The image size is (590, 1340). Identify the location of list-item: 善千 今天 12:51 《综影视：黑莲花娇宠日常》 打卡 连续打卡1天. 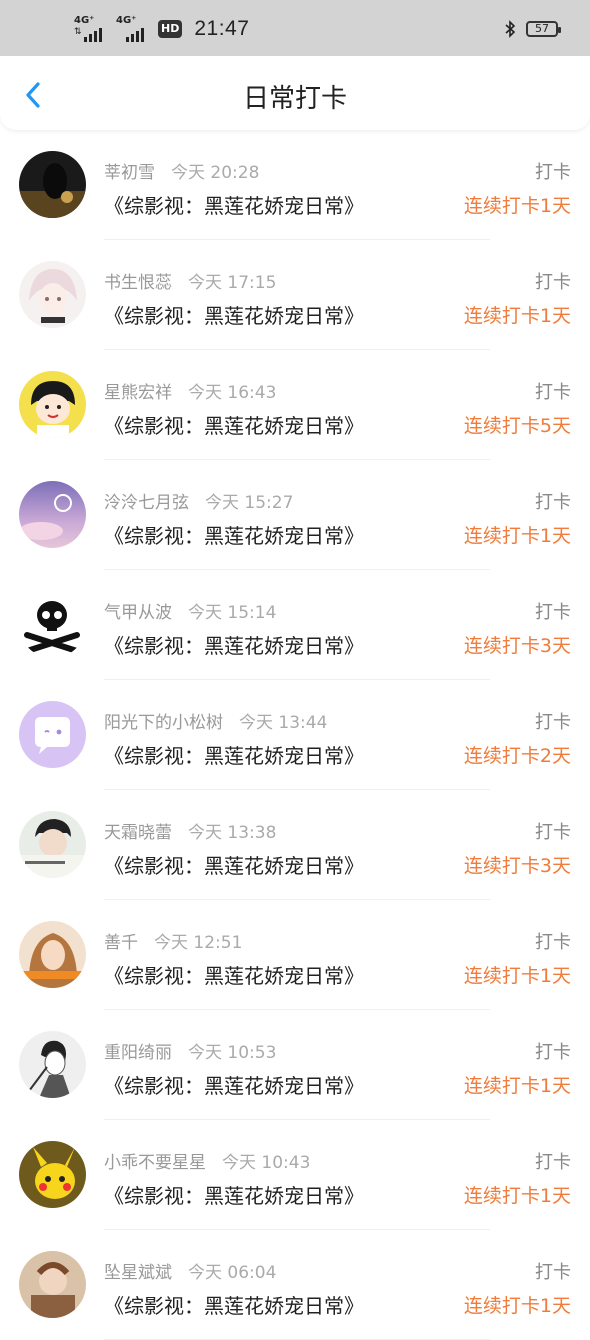
(295, 955).